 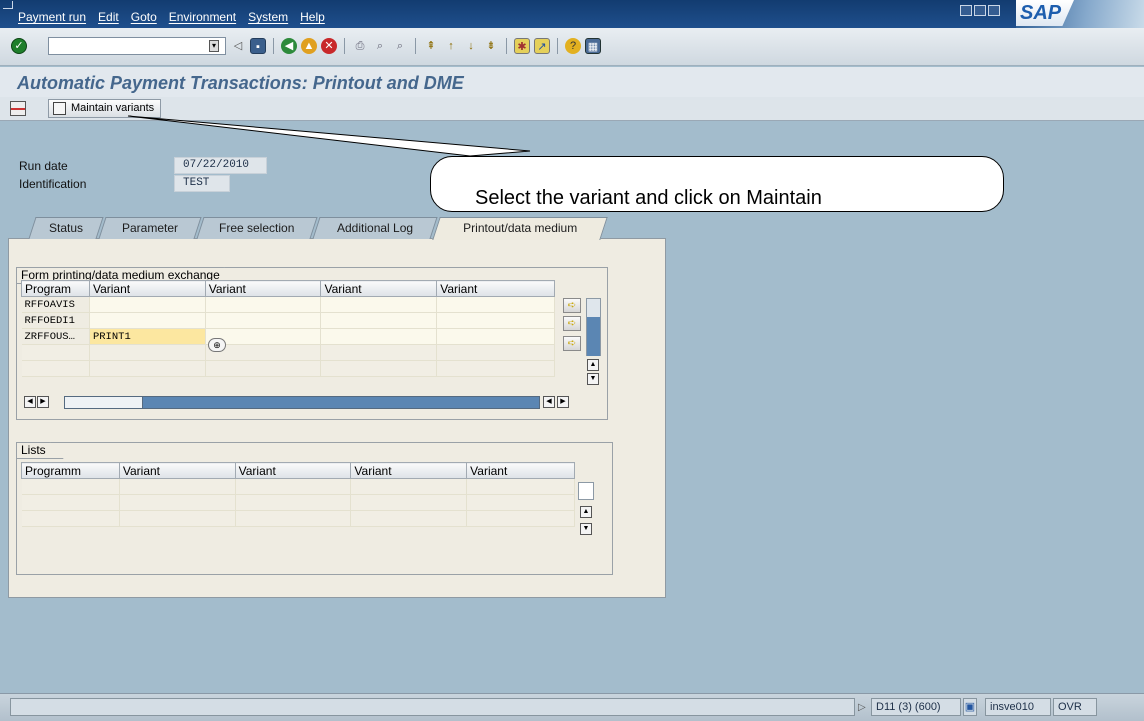 What do you see at coordinates (147, 336) in the screenshot?
I see `variant-cell-selected: PRINT1` at bounding box center [147, 336].